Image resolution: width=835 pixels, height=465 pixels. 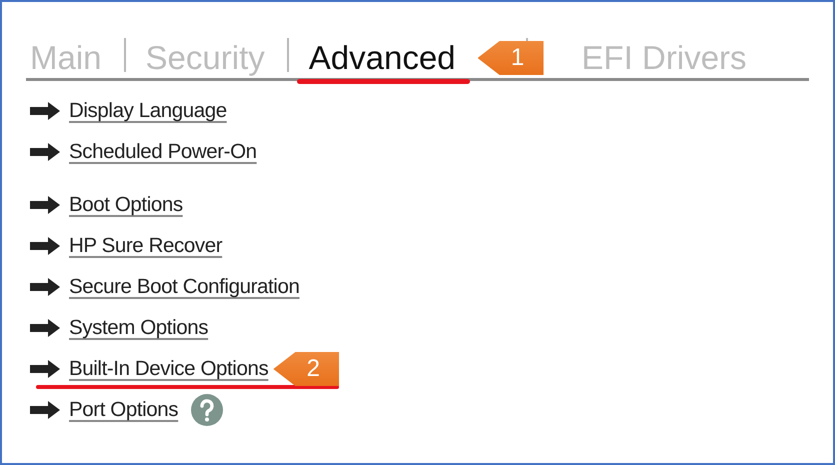 What do you see at coordinates (382, 58) in the screenshot?
I see `tab: Advanced` at bounding box center [382, 58].